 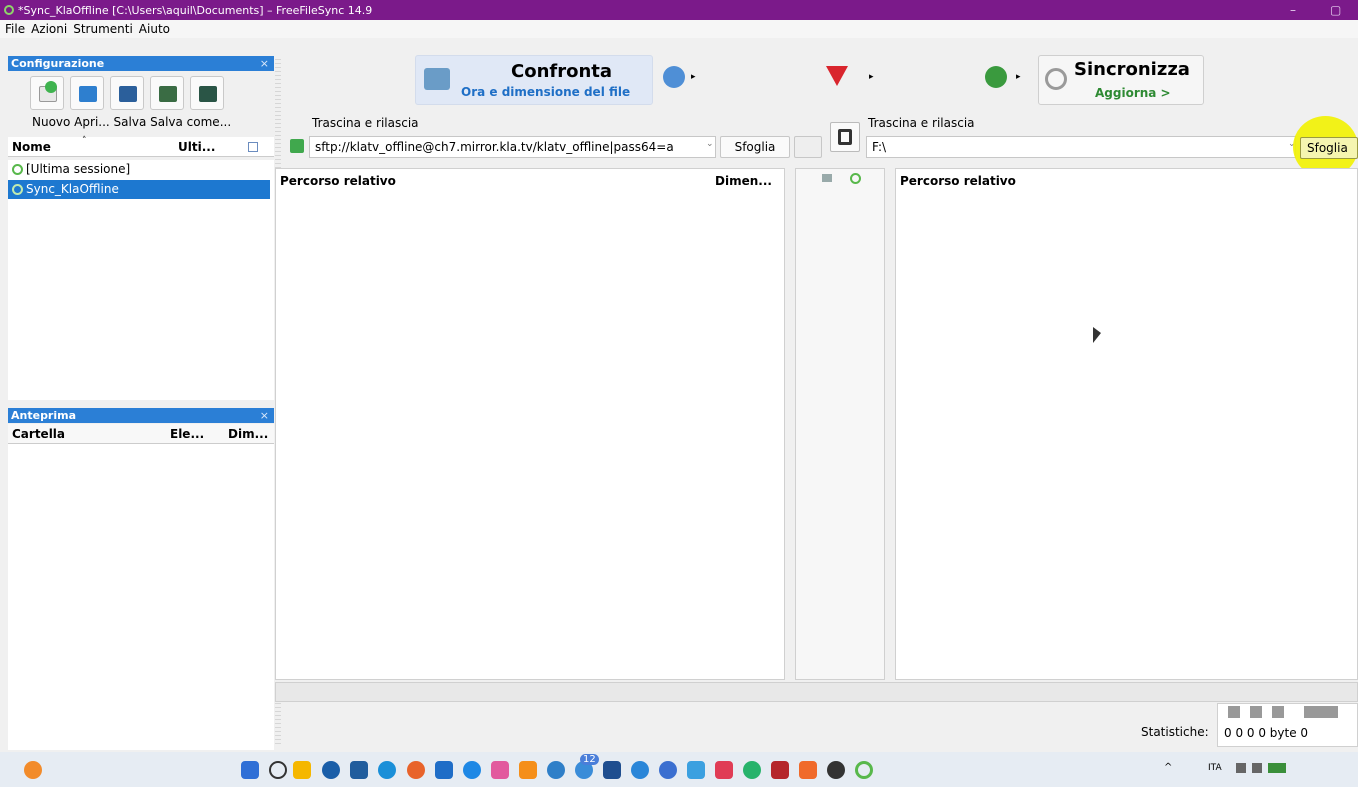 What do you see at coordinates (816, 692) in the screenshot?
I see `horizontal-scrollbar` at bounding box center [816, 692].